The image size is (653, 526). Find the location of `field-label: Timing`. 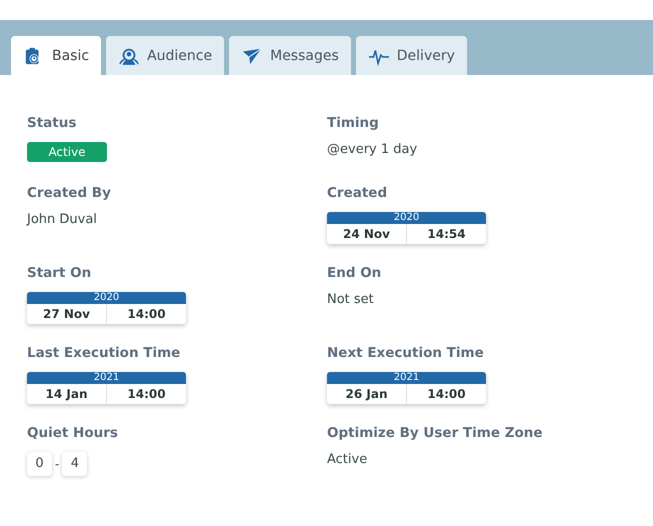

field-label: Timing is located at coordinates (353, 124).